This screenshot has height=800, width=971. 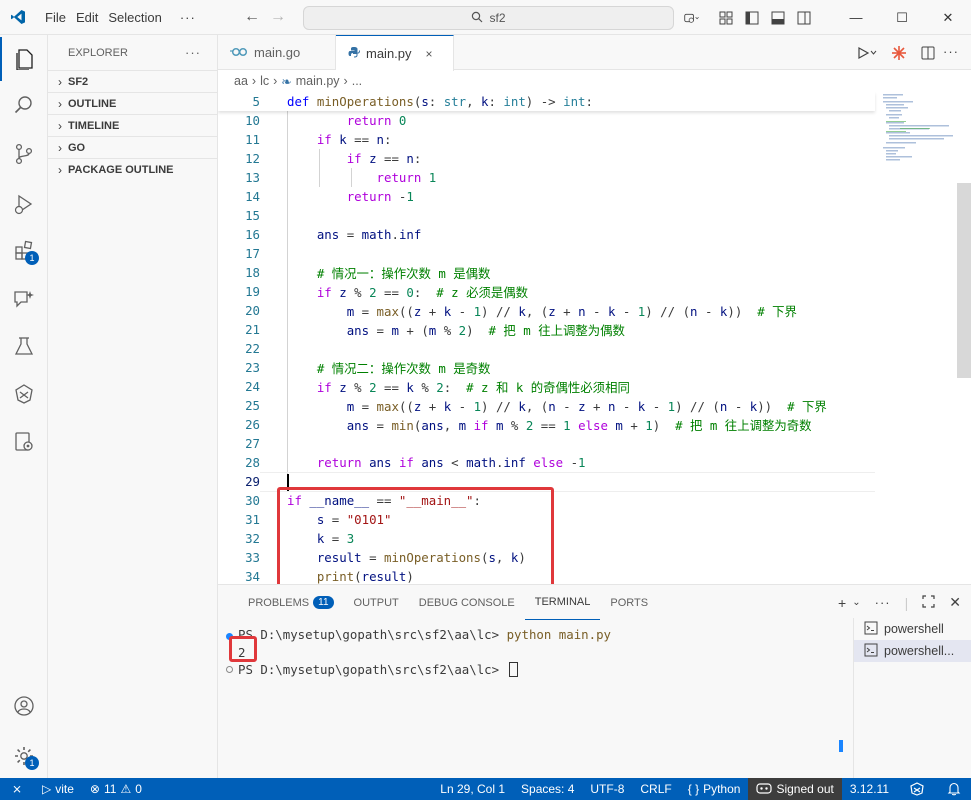 I want to click on breadcrumb-item: lc, so click(x=264, y=81).